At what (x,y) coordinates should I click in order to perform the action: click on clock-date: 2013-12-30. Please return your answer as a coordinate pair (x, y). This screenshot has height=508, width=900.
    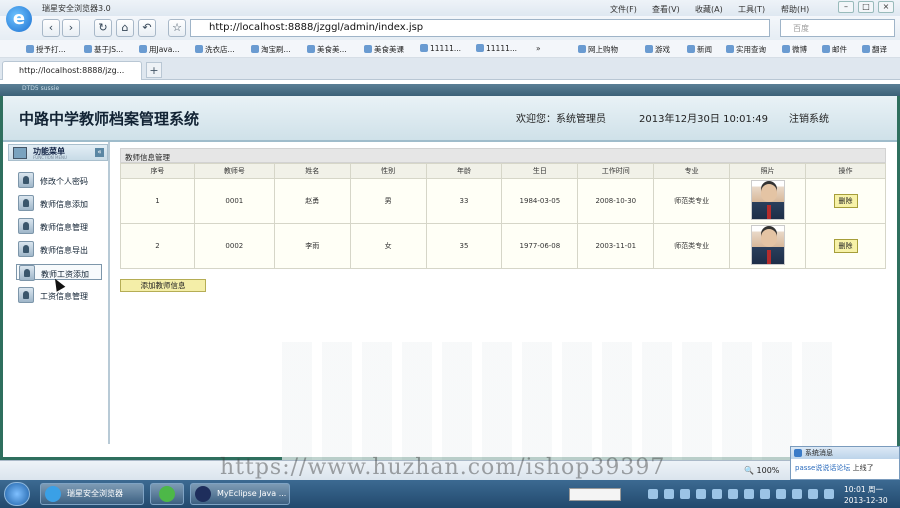
    Looking at the image, I should click on (866, 500).